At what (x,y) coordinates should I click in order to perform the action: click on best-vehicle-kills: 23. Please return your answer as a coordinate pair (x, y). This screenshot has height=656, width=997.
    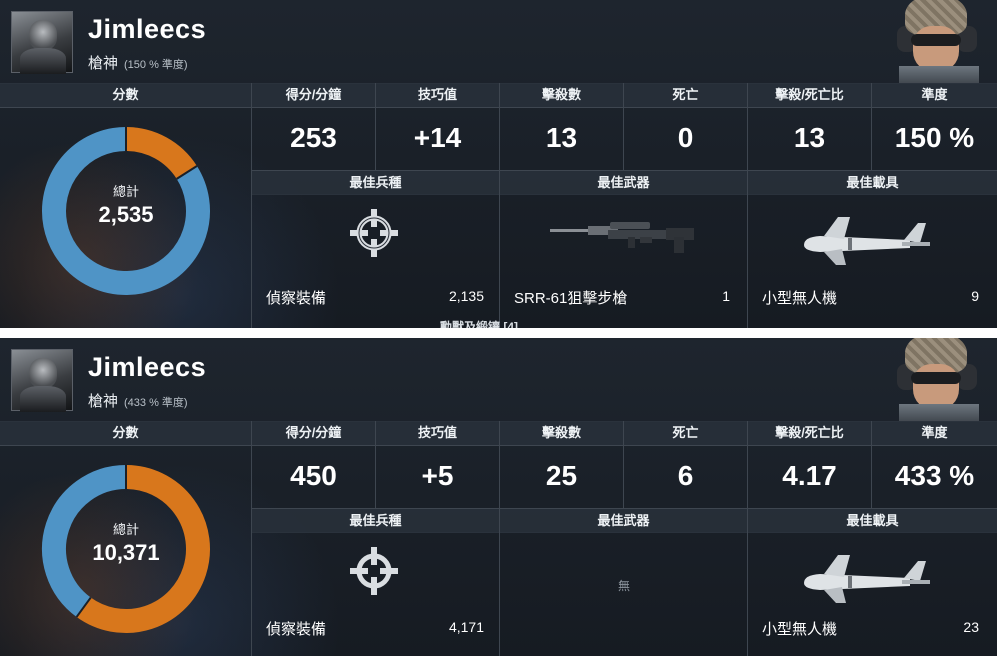
    Looking at the image, I should click on (971, 627).